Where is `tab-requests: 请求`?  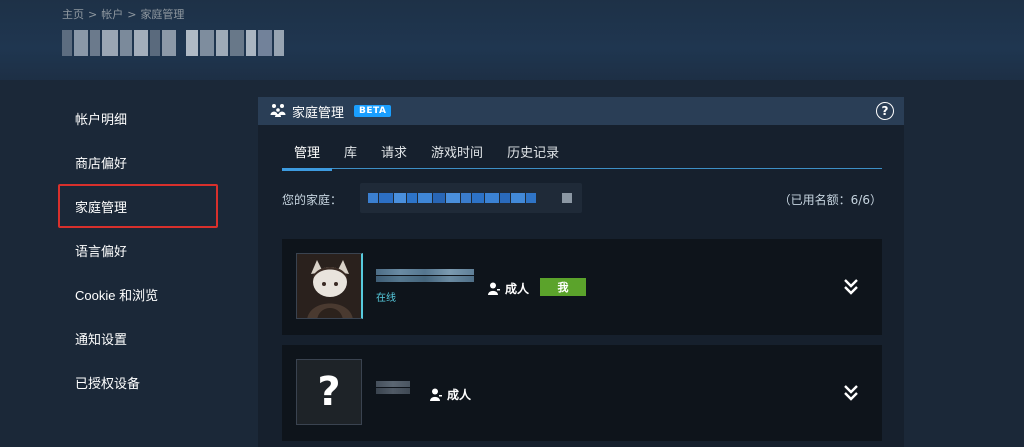 tab-requests: 请求 is located at coordinates (394, 158).